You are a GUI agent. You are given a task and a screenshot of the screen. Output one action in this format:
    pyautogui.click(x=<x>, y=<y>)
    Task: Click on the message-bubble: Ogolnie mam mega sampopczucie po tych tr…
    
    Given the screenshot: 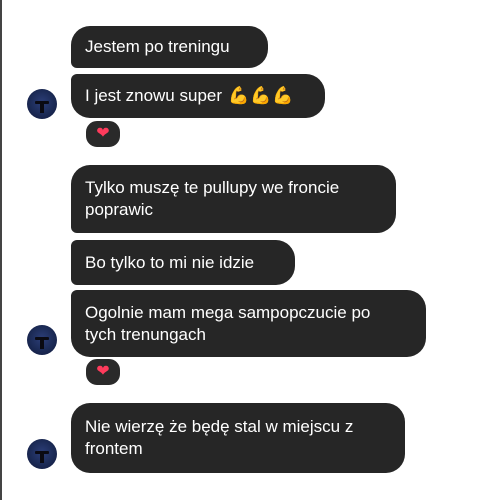 What is the action you would take?
    pyautogui.click(x=248, y=323)
    